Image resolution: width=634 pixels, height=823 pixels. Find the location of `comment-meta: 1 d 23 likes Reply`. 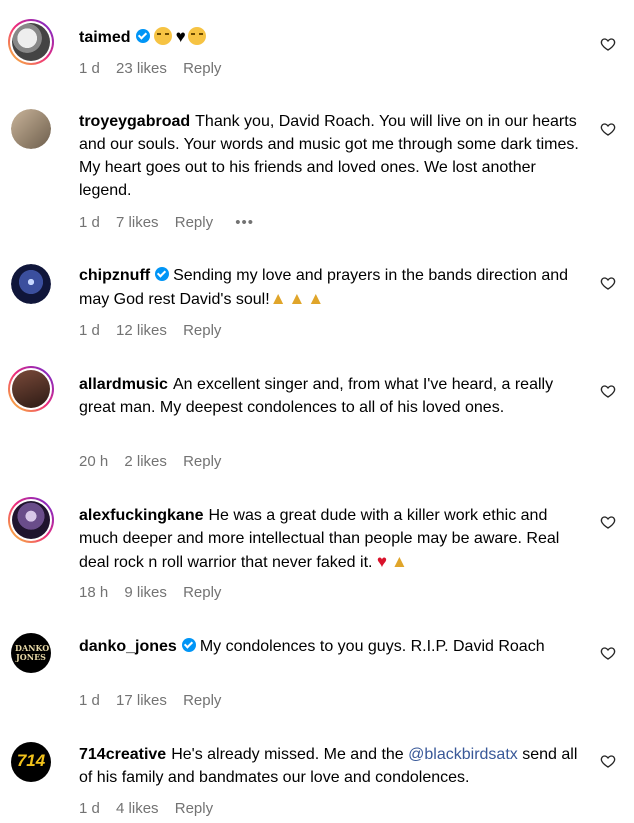

comment-meta: 1 d 23 likes Reply is located at coordinates (156, 68).